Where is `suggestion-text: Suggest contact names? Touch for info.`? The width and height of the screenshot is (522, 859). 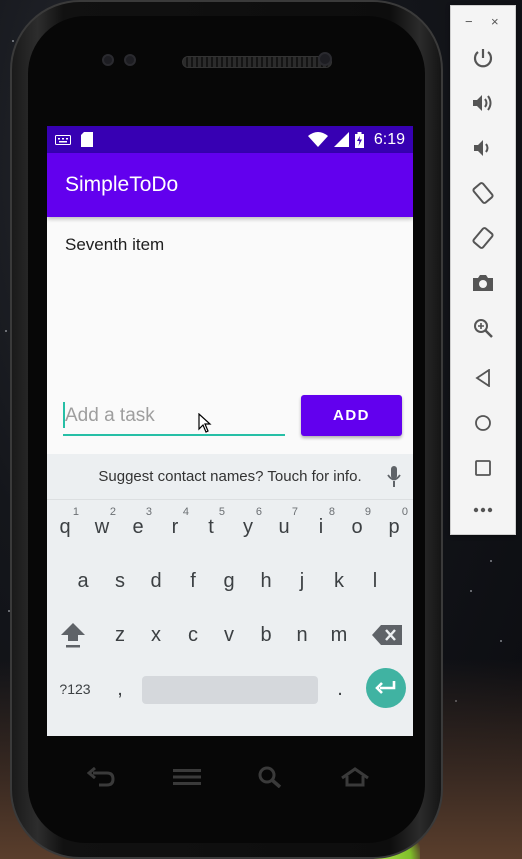
suggestion-text: Suggest contact names? Touch for info. is located at coordinates (230, 476).